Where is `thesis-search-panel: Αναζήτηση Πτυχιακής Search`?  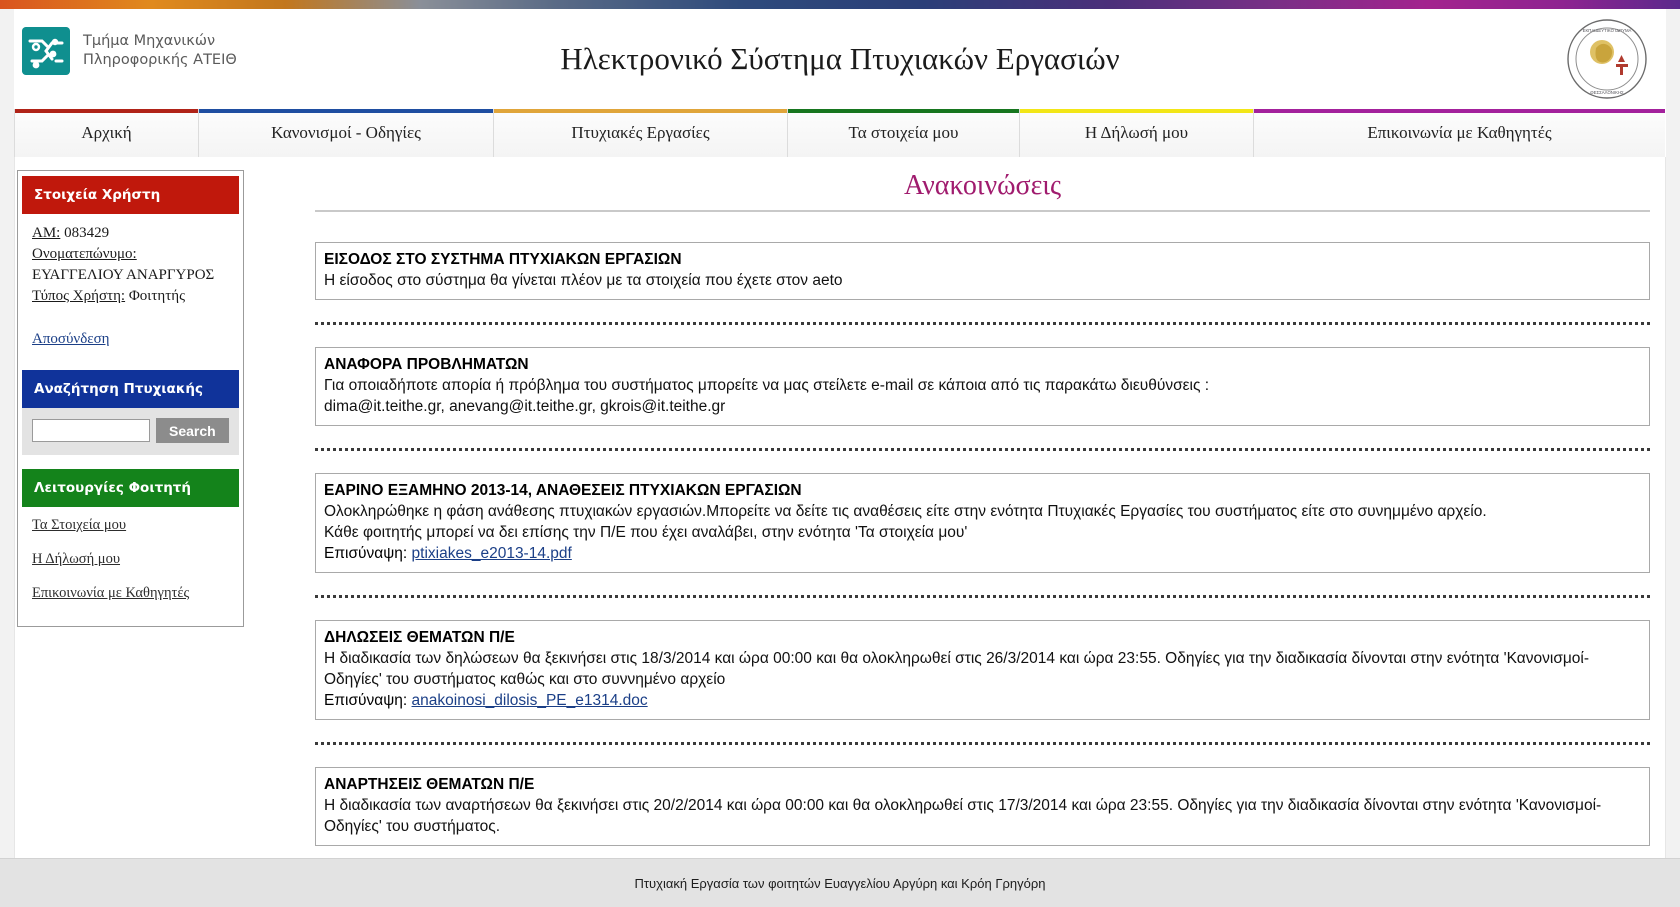
thesis-search-panel: Αναζήτηση Πτυχιακής Search is located at coordinates (130, 412).